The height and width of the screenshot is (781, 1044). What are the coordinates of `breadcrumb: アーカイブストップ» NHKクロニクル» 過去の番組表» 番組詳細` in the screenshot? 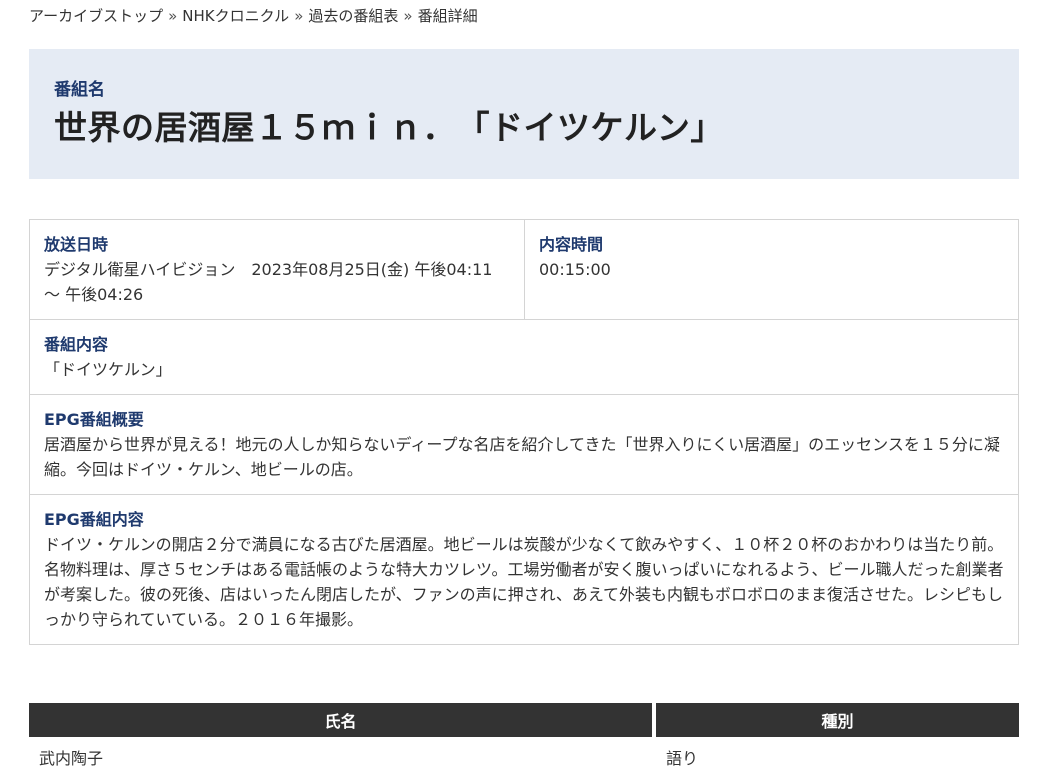 It's located at (253, 16).